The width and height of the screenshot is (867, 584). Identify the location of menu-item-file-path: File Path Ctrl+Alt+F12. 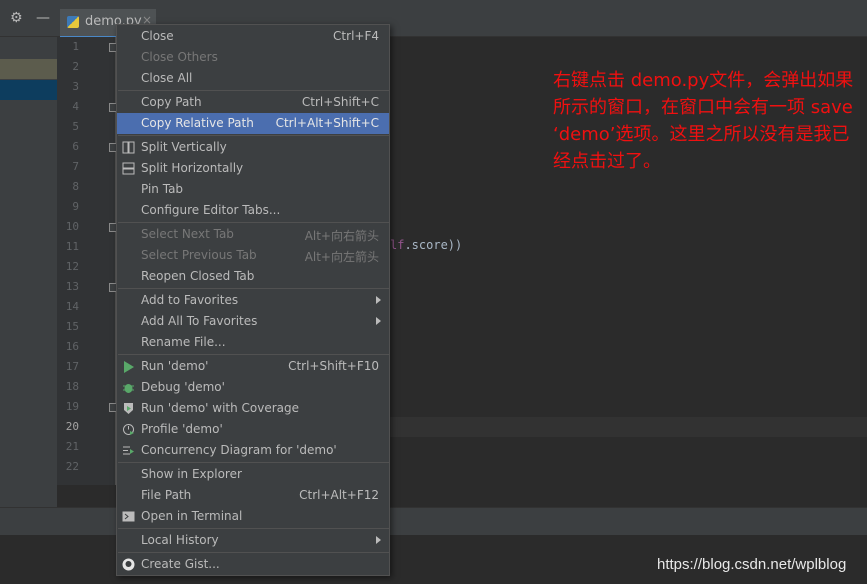
(253, 495).